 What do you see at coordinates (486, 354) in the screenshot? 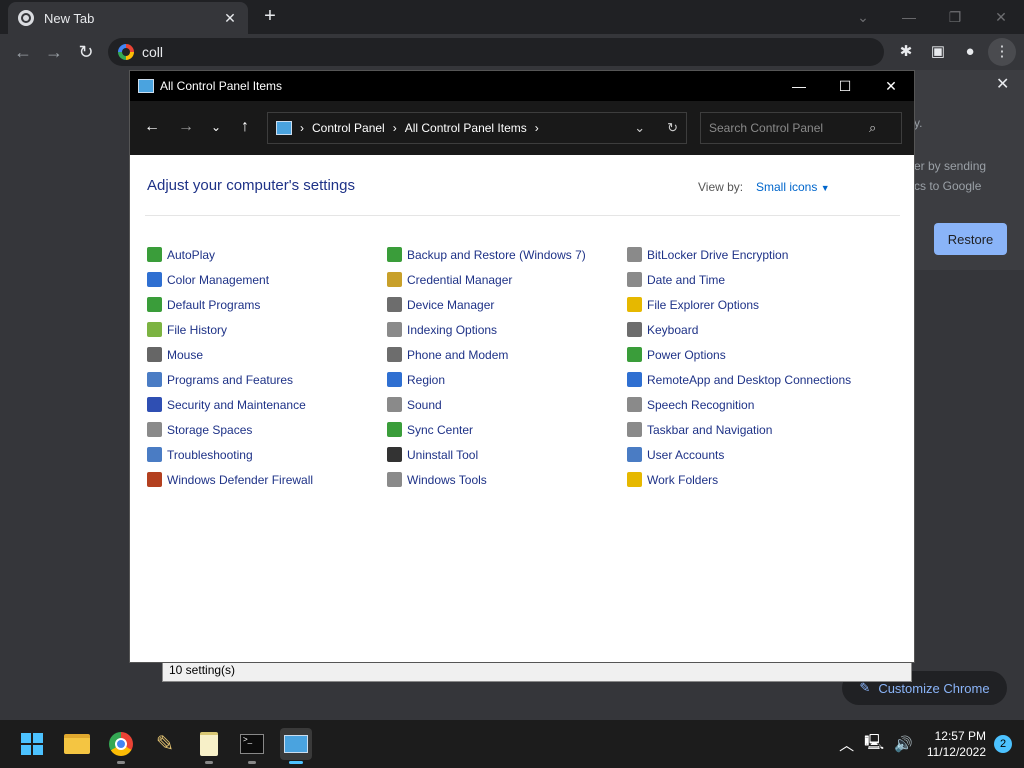
I see `control-panel-item: Phone and Modem` at bounding box center [486, 354].